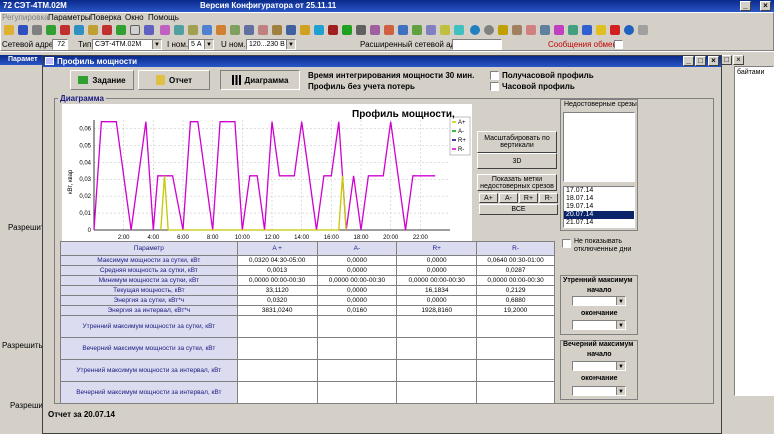  I want to click on dialog-maximize-button: □, so click(700, 61).